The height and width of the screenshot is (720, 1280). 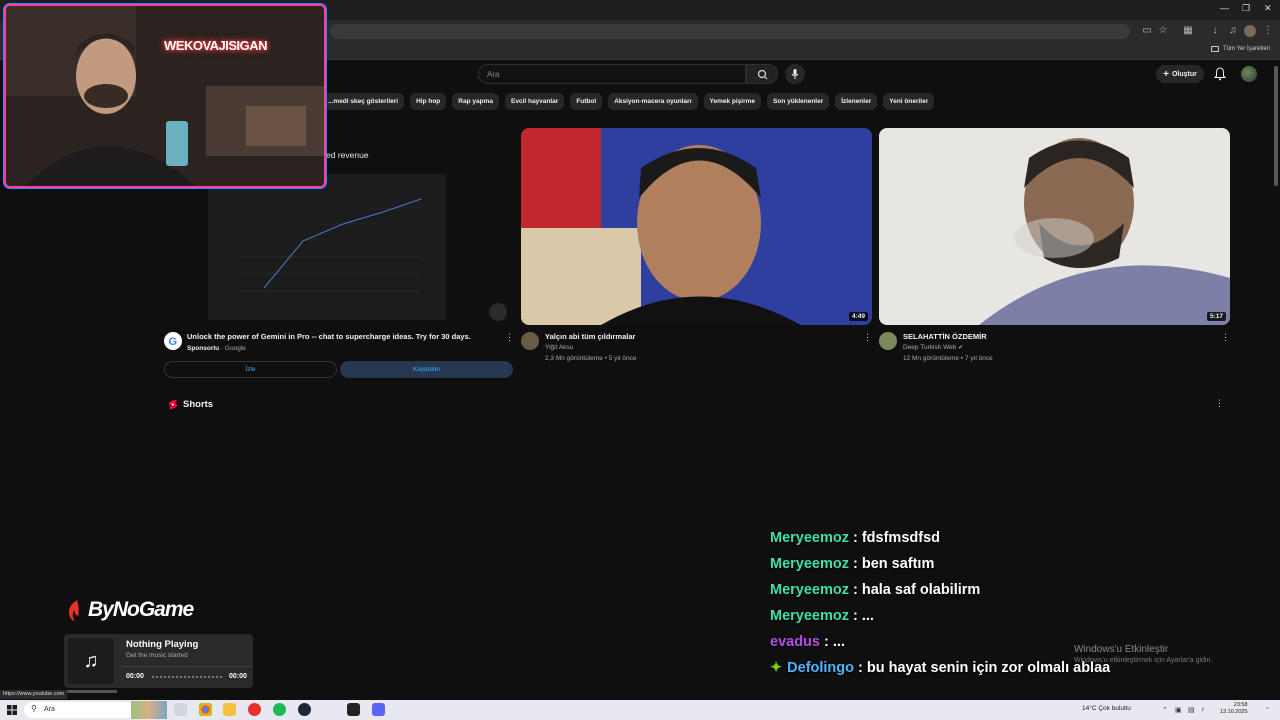 I want to click on notification-icon: ▫, so click(x=1267, y=708).